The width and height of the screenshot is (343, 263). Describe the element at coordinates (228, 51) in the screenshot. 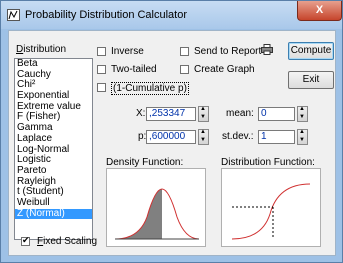

I see `send-to-report-label: Send to Report` at that location.